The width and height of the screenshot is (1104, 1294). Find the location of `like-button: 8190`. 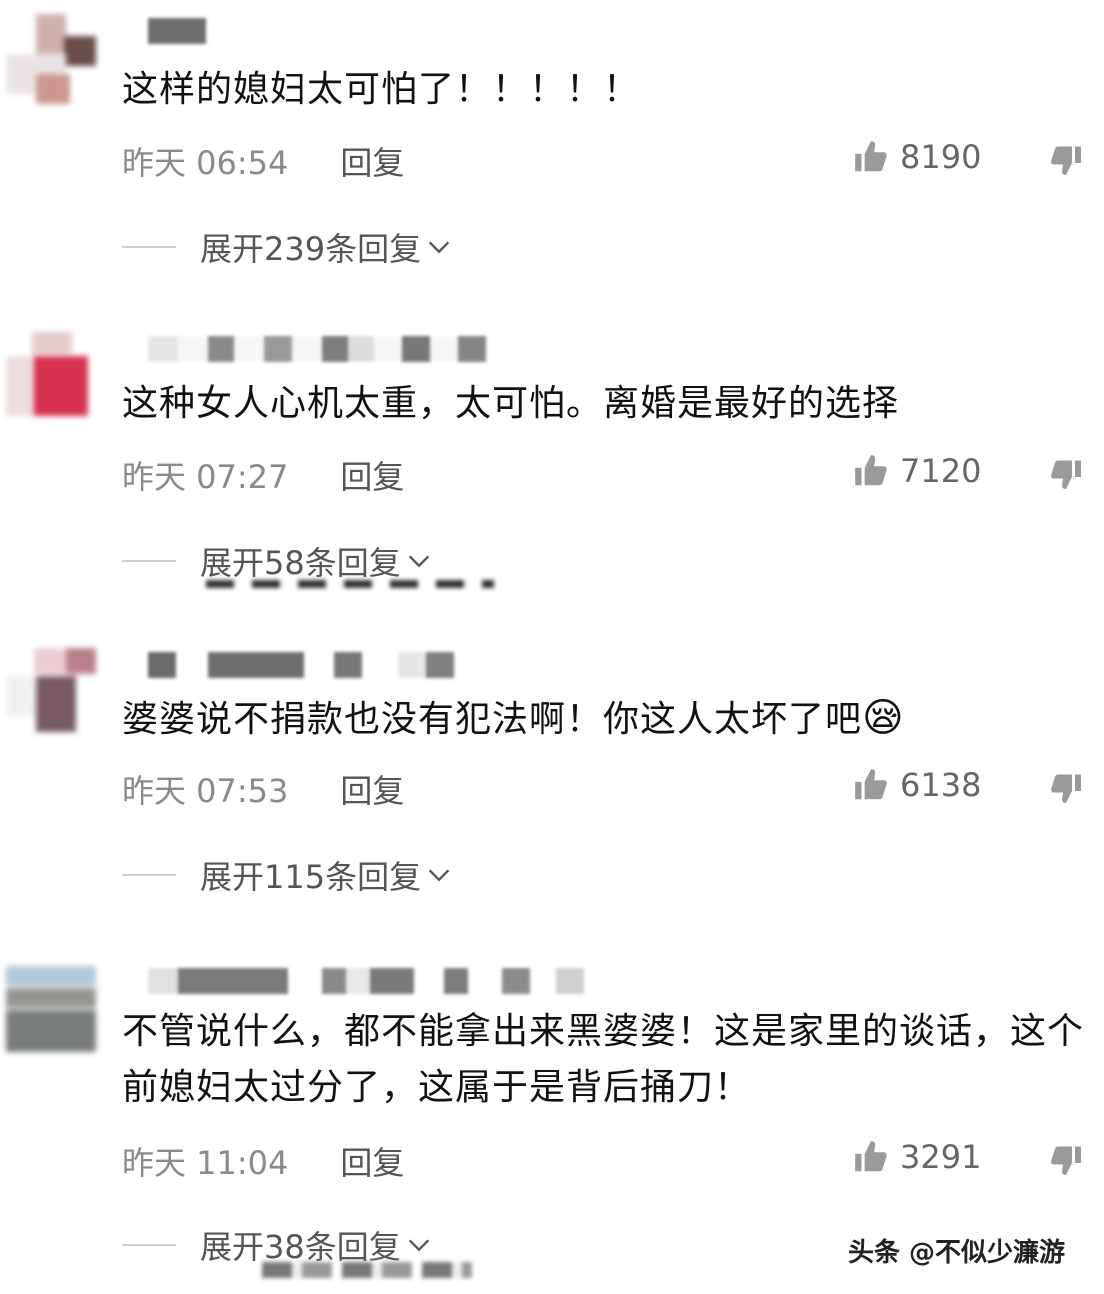

like-button: 8190 is located at coordinates (916, 157).